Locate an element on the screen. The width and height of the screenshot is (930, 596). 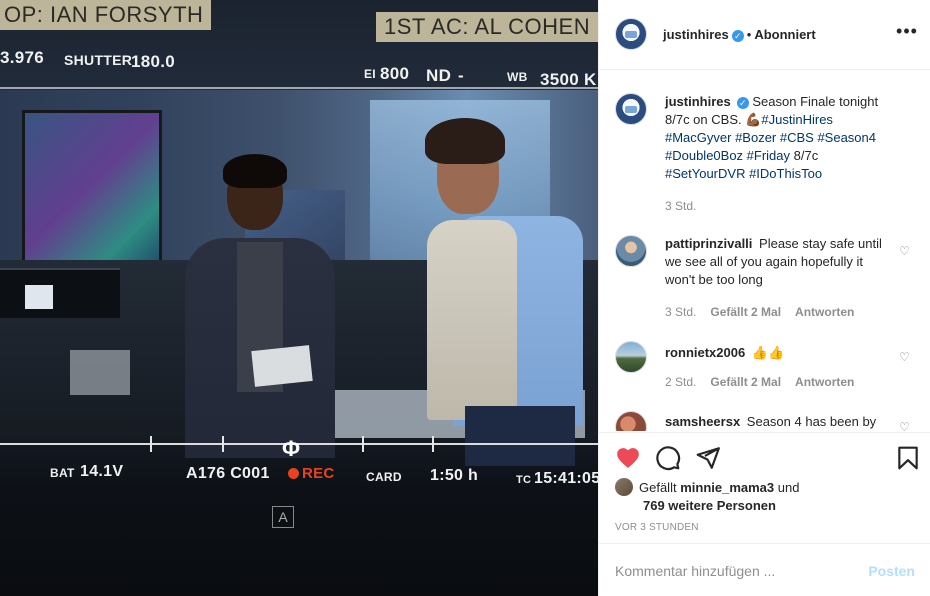
hud-card-label: CARD is located at coordinates (384, 477).